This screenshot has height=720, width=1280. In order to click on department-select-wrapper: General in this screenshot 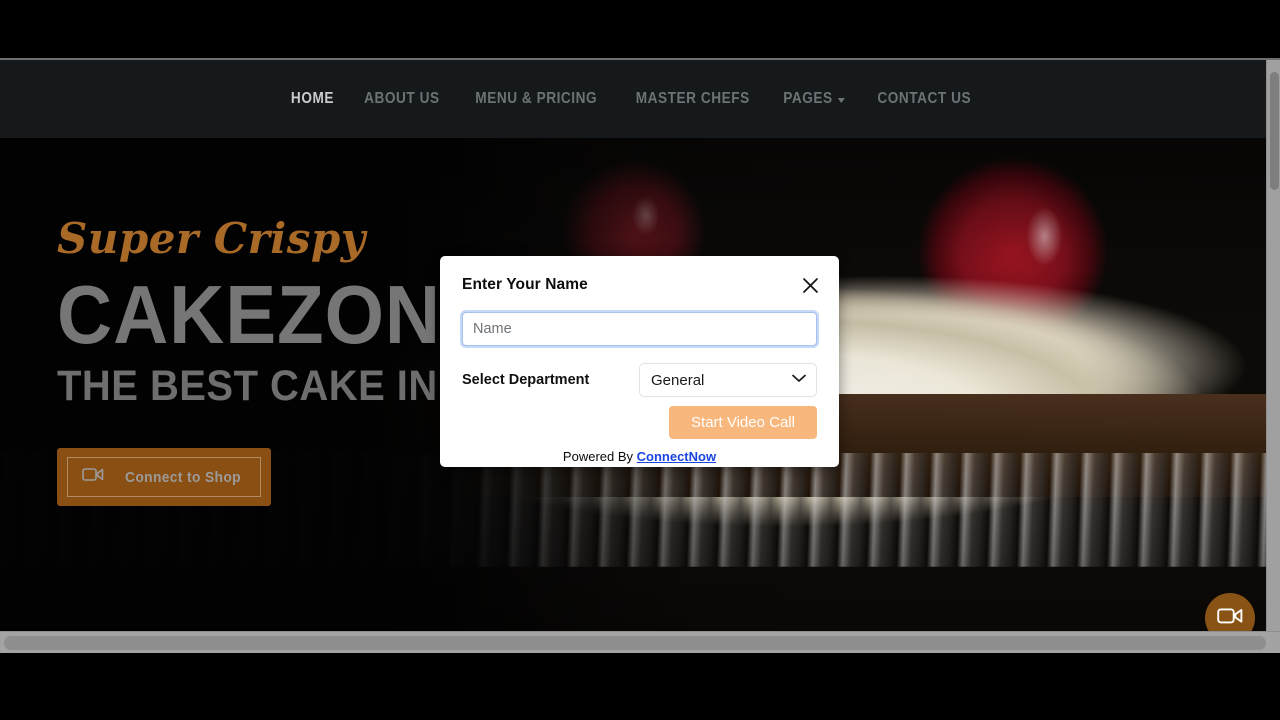, I will do `click(728, 380)`.